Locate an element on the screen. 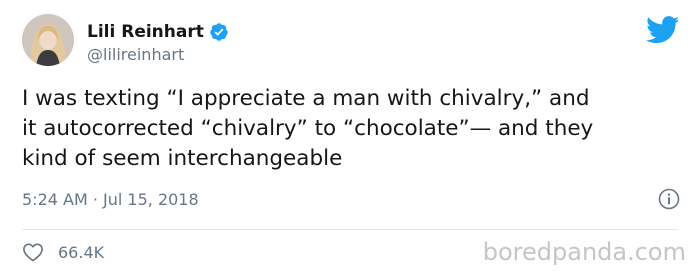  like-action: 66.4K is located at coordinates (63, 252).